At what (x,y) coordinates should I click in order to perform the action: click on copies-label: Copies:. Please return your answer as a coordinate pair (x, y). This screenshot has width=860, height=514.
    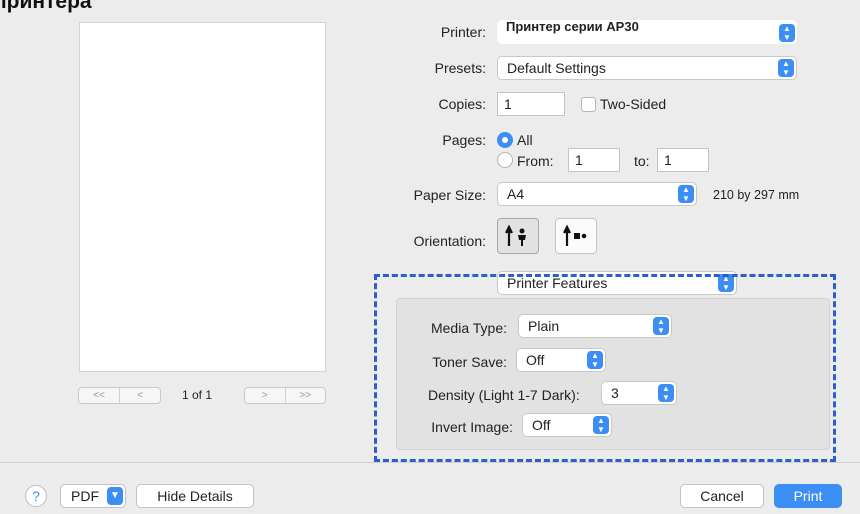
    Looking at the image, I should click on (462, 104).